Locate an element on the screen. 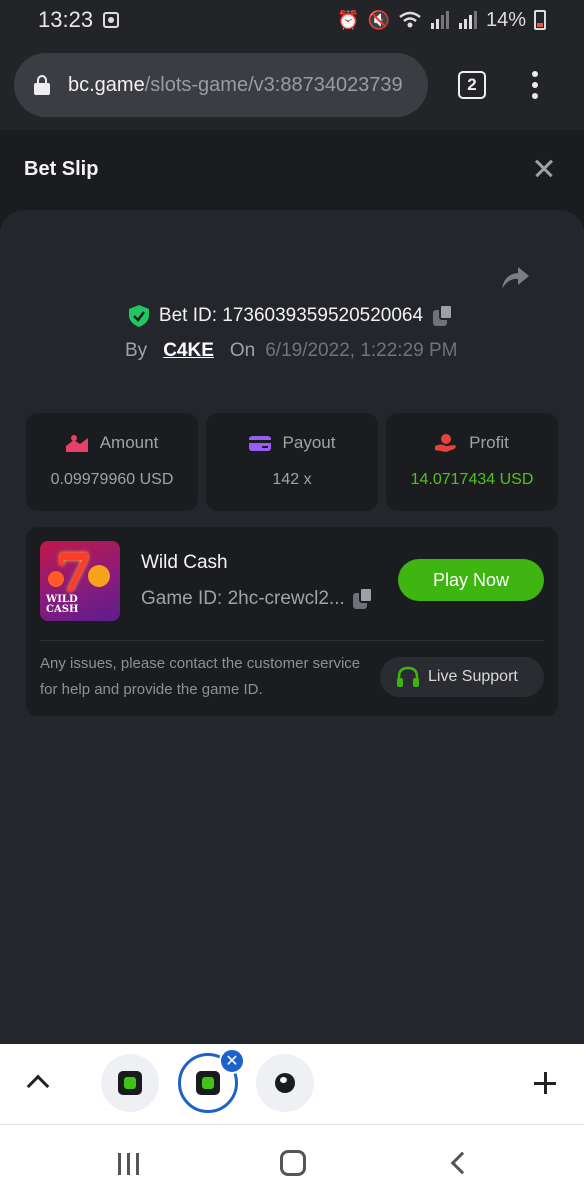 Image resolution: width=584 pixels, height=1200 pixels. amount-card: Amount 0.09979960 USD is located at coordinates (112, 462).